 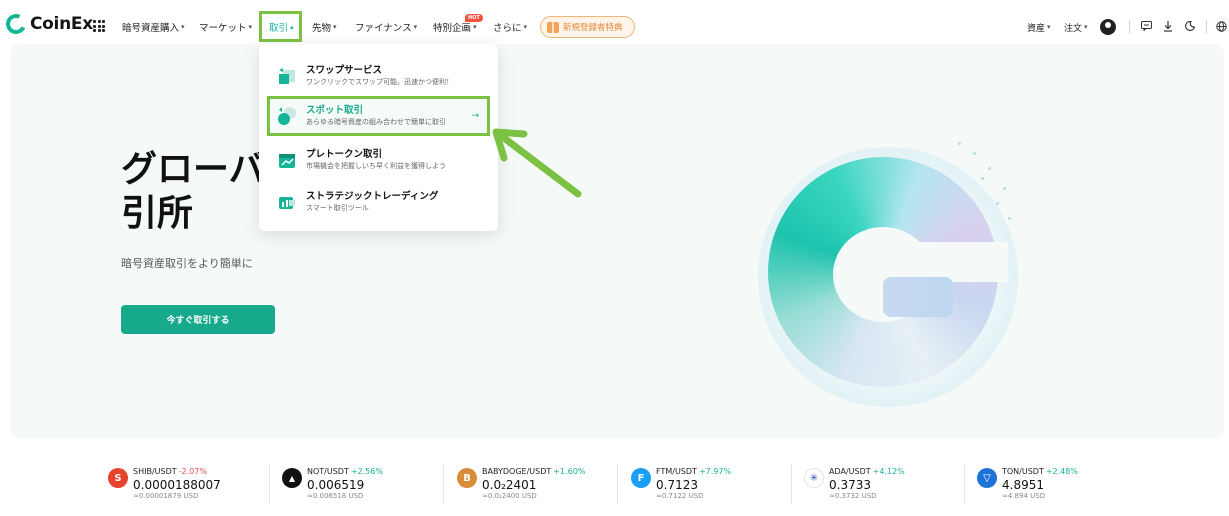 What do you see at coordinates (383, 28) in the screenshot?
I see `nav-item-label: ファイナンス` at bounding box center [383, 28].